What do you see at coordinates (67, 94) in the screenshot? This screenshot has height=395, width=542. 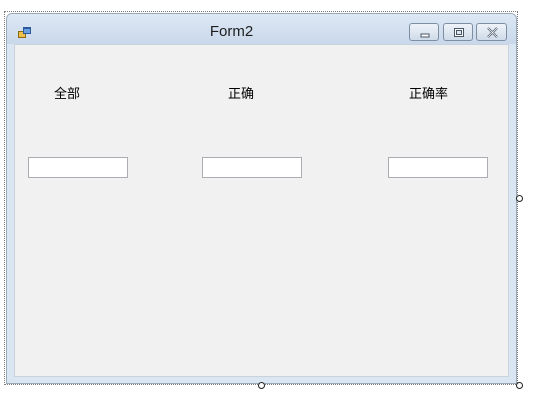 I see `label-total: 全部` at bounding box center [67, 94].